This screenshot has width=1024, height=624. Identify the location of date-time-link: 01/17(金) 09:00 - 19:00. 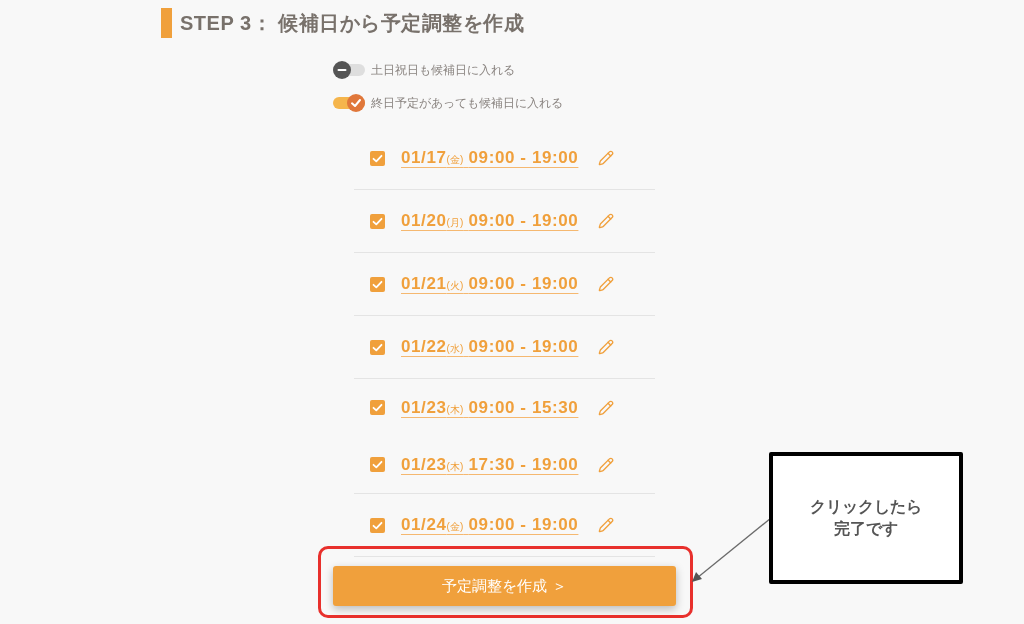
(490, 158).